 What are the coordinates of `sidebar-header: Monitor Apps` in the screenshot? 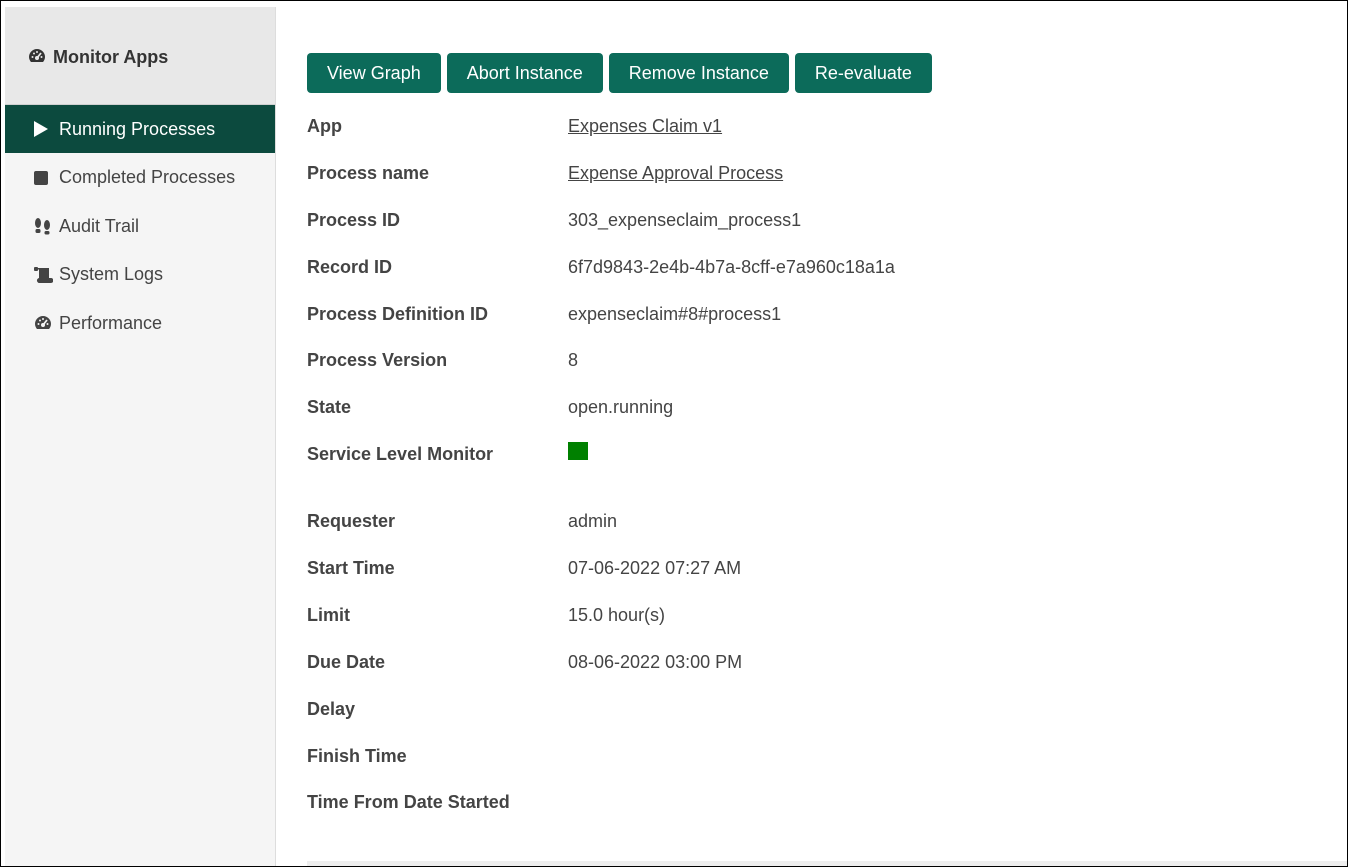 It's located at (140, 56).